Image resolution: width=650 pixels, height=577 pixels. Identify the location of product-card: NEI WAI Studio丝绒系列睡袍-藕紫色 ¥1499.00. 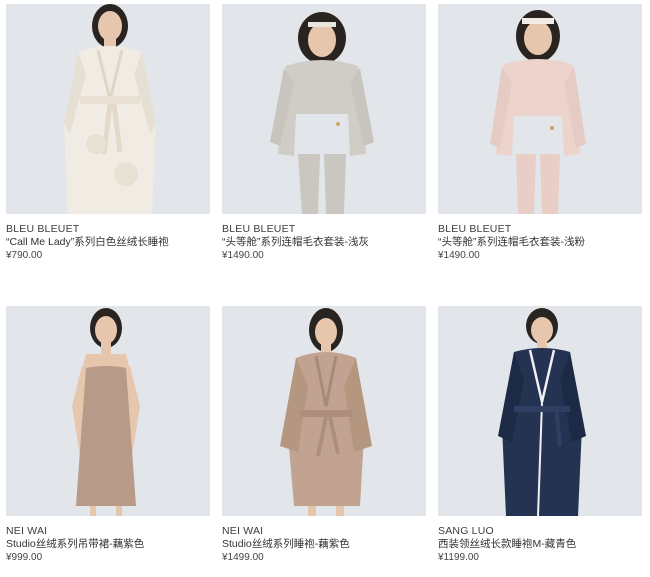
(324, 435).